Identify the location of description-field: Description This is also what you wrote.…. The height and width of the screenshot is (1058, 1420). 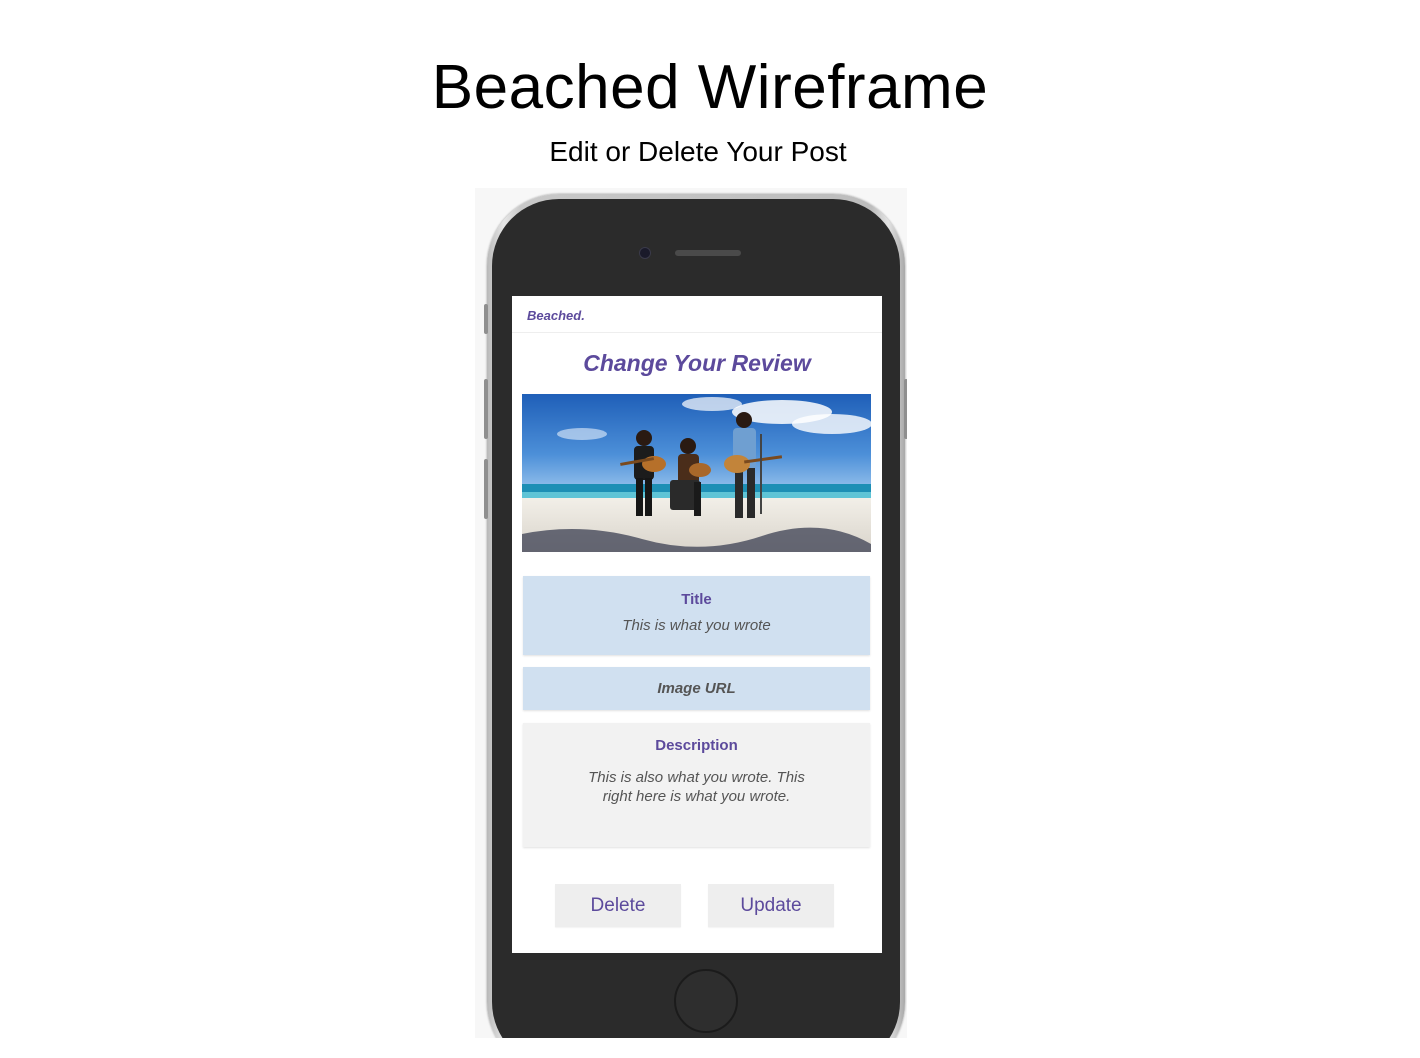
(696, 785).